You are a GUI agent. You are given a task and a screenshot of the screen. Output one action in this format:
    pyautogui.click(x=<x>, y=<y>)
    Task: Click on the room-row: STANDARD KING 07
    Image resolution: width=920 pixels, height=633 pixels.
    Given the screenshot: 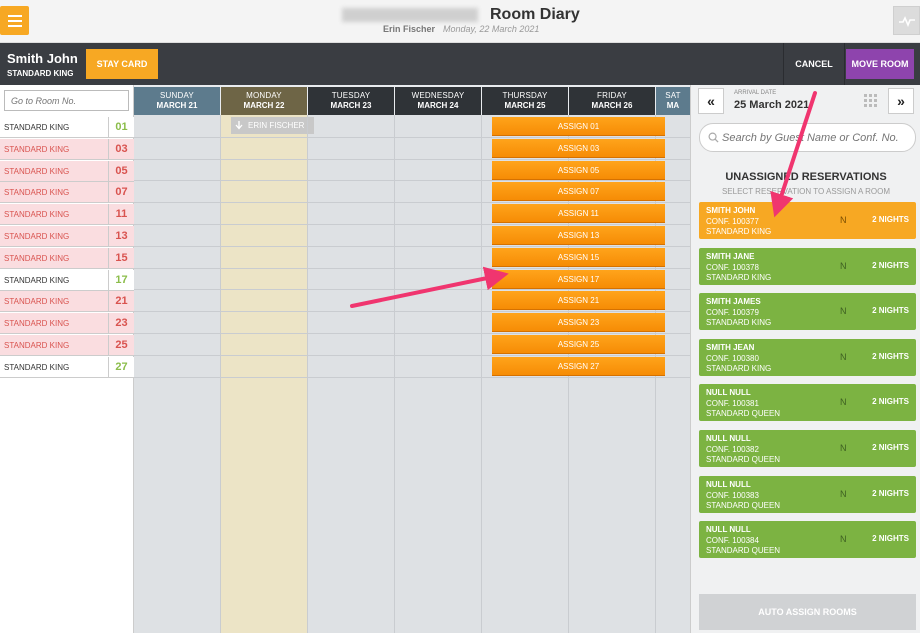 What is the action you would take?
    pyautogui.click(x=67, y=193)
    